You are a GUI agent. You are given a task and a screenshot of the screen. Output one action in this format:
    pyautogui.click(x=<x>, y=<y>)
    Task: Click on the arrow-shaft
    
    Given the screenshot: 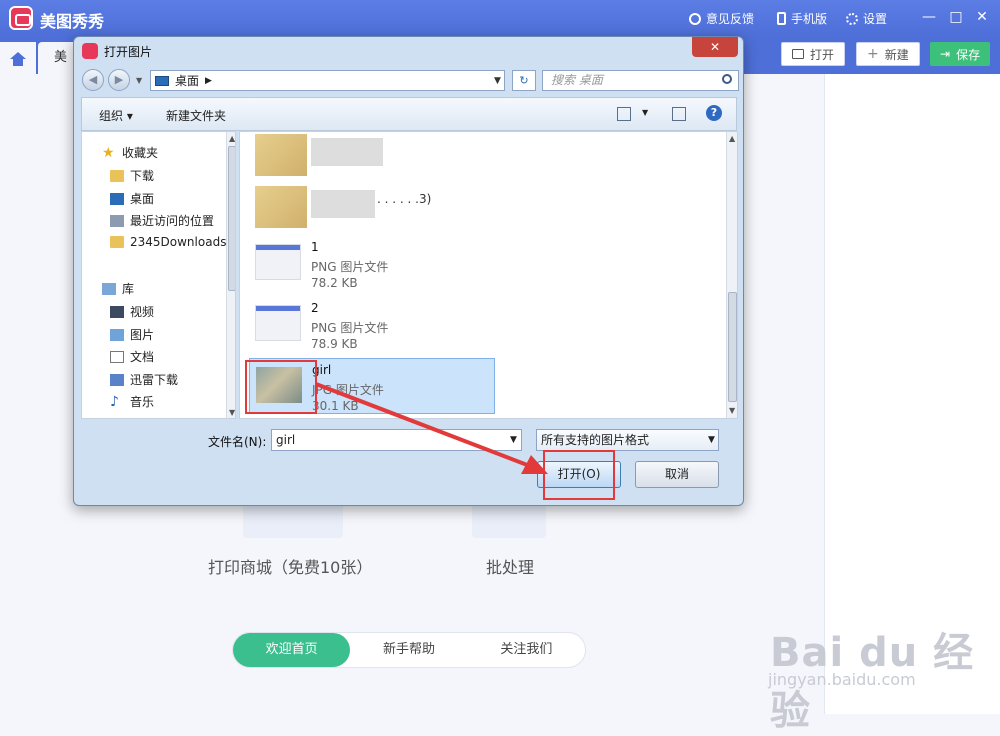 What is the action you would take?
    pyautogui.click(x=425, y=426)
    